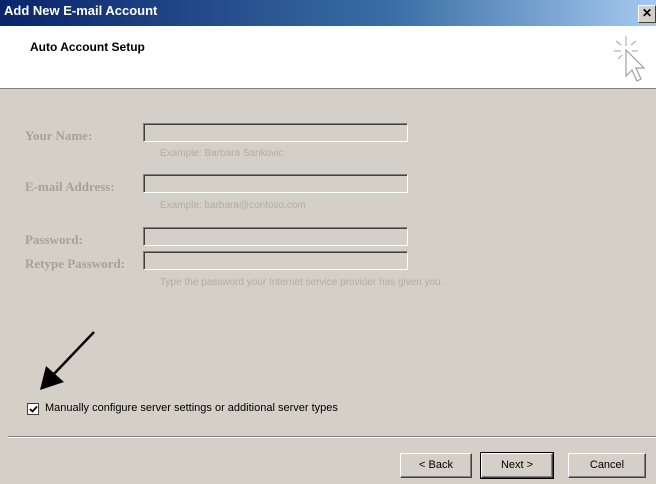  I want to click on password-field, so click(275, 236).